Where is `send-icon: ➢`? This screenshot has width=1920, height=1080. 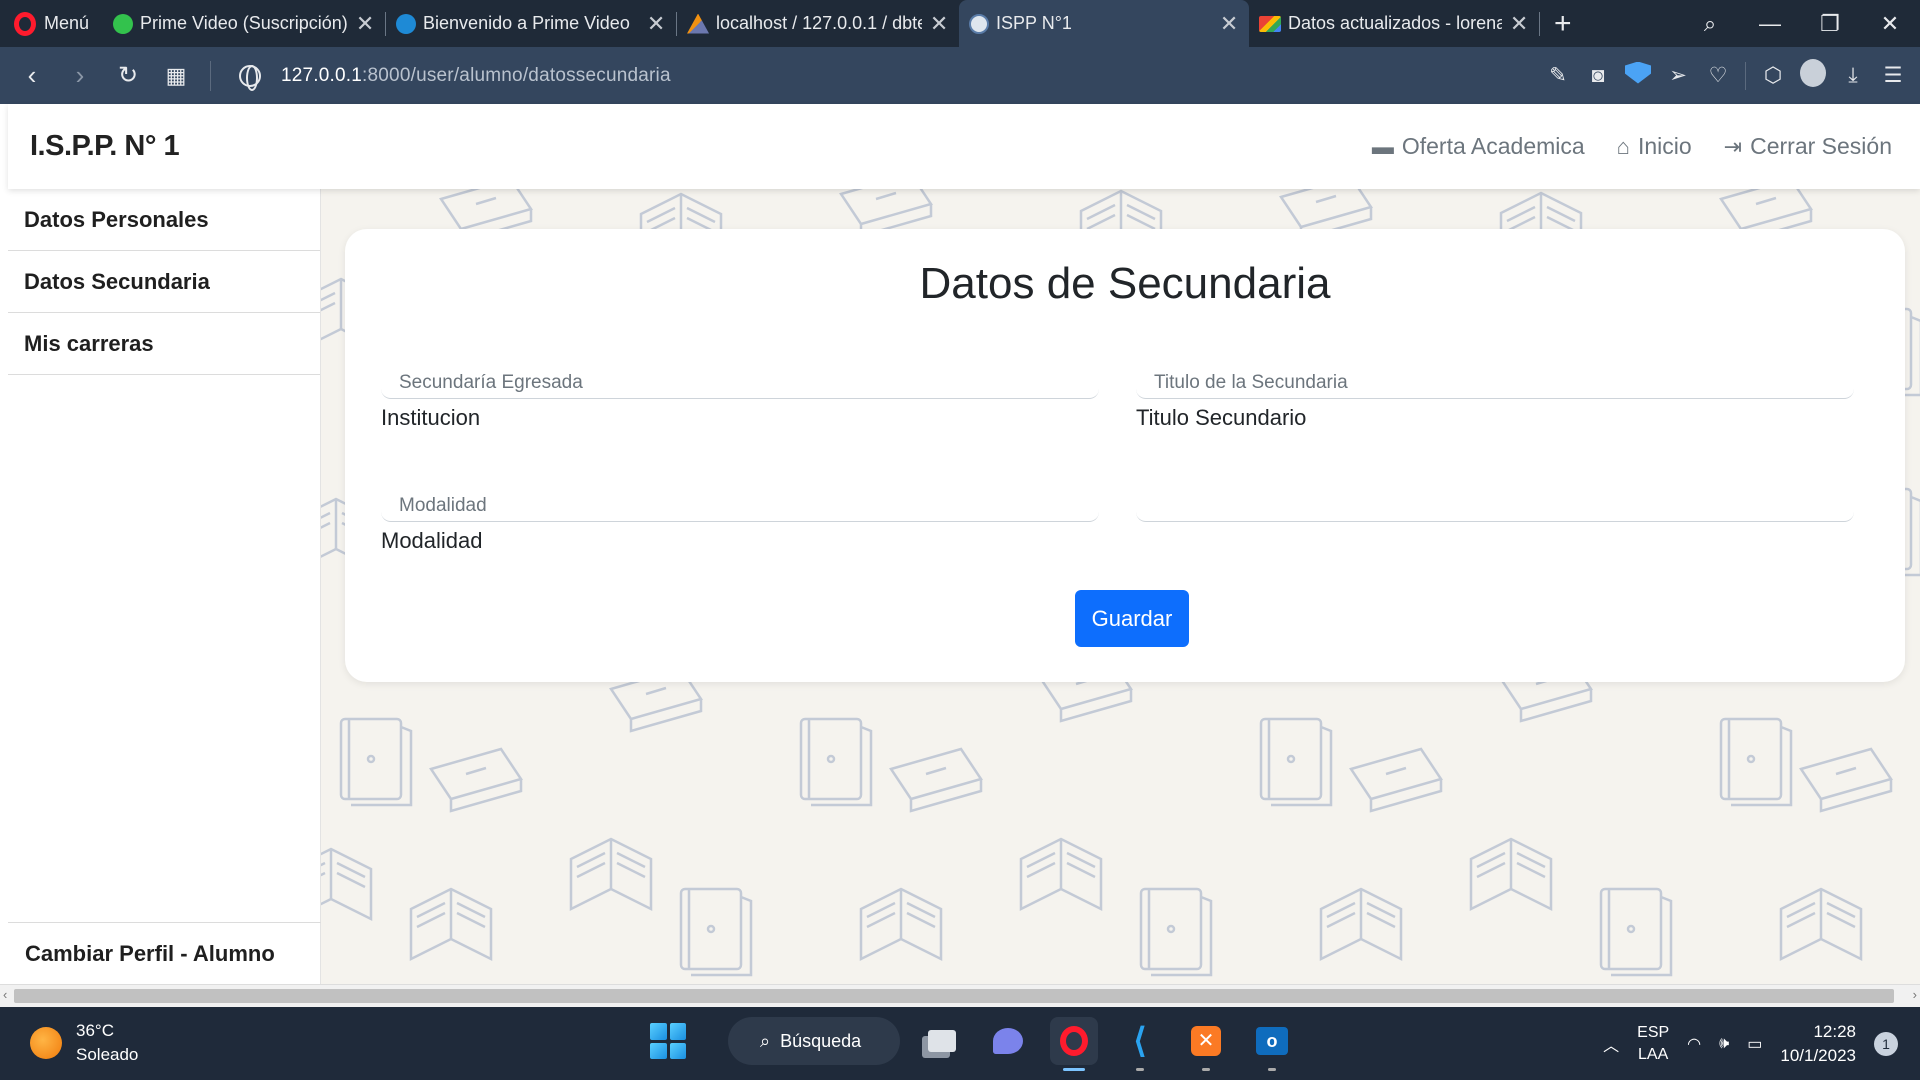 send-icon: ➢ is located at coordinates (1678, 75).